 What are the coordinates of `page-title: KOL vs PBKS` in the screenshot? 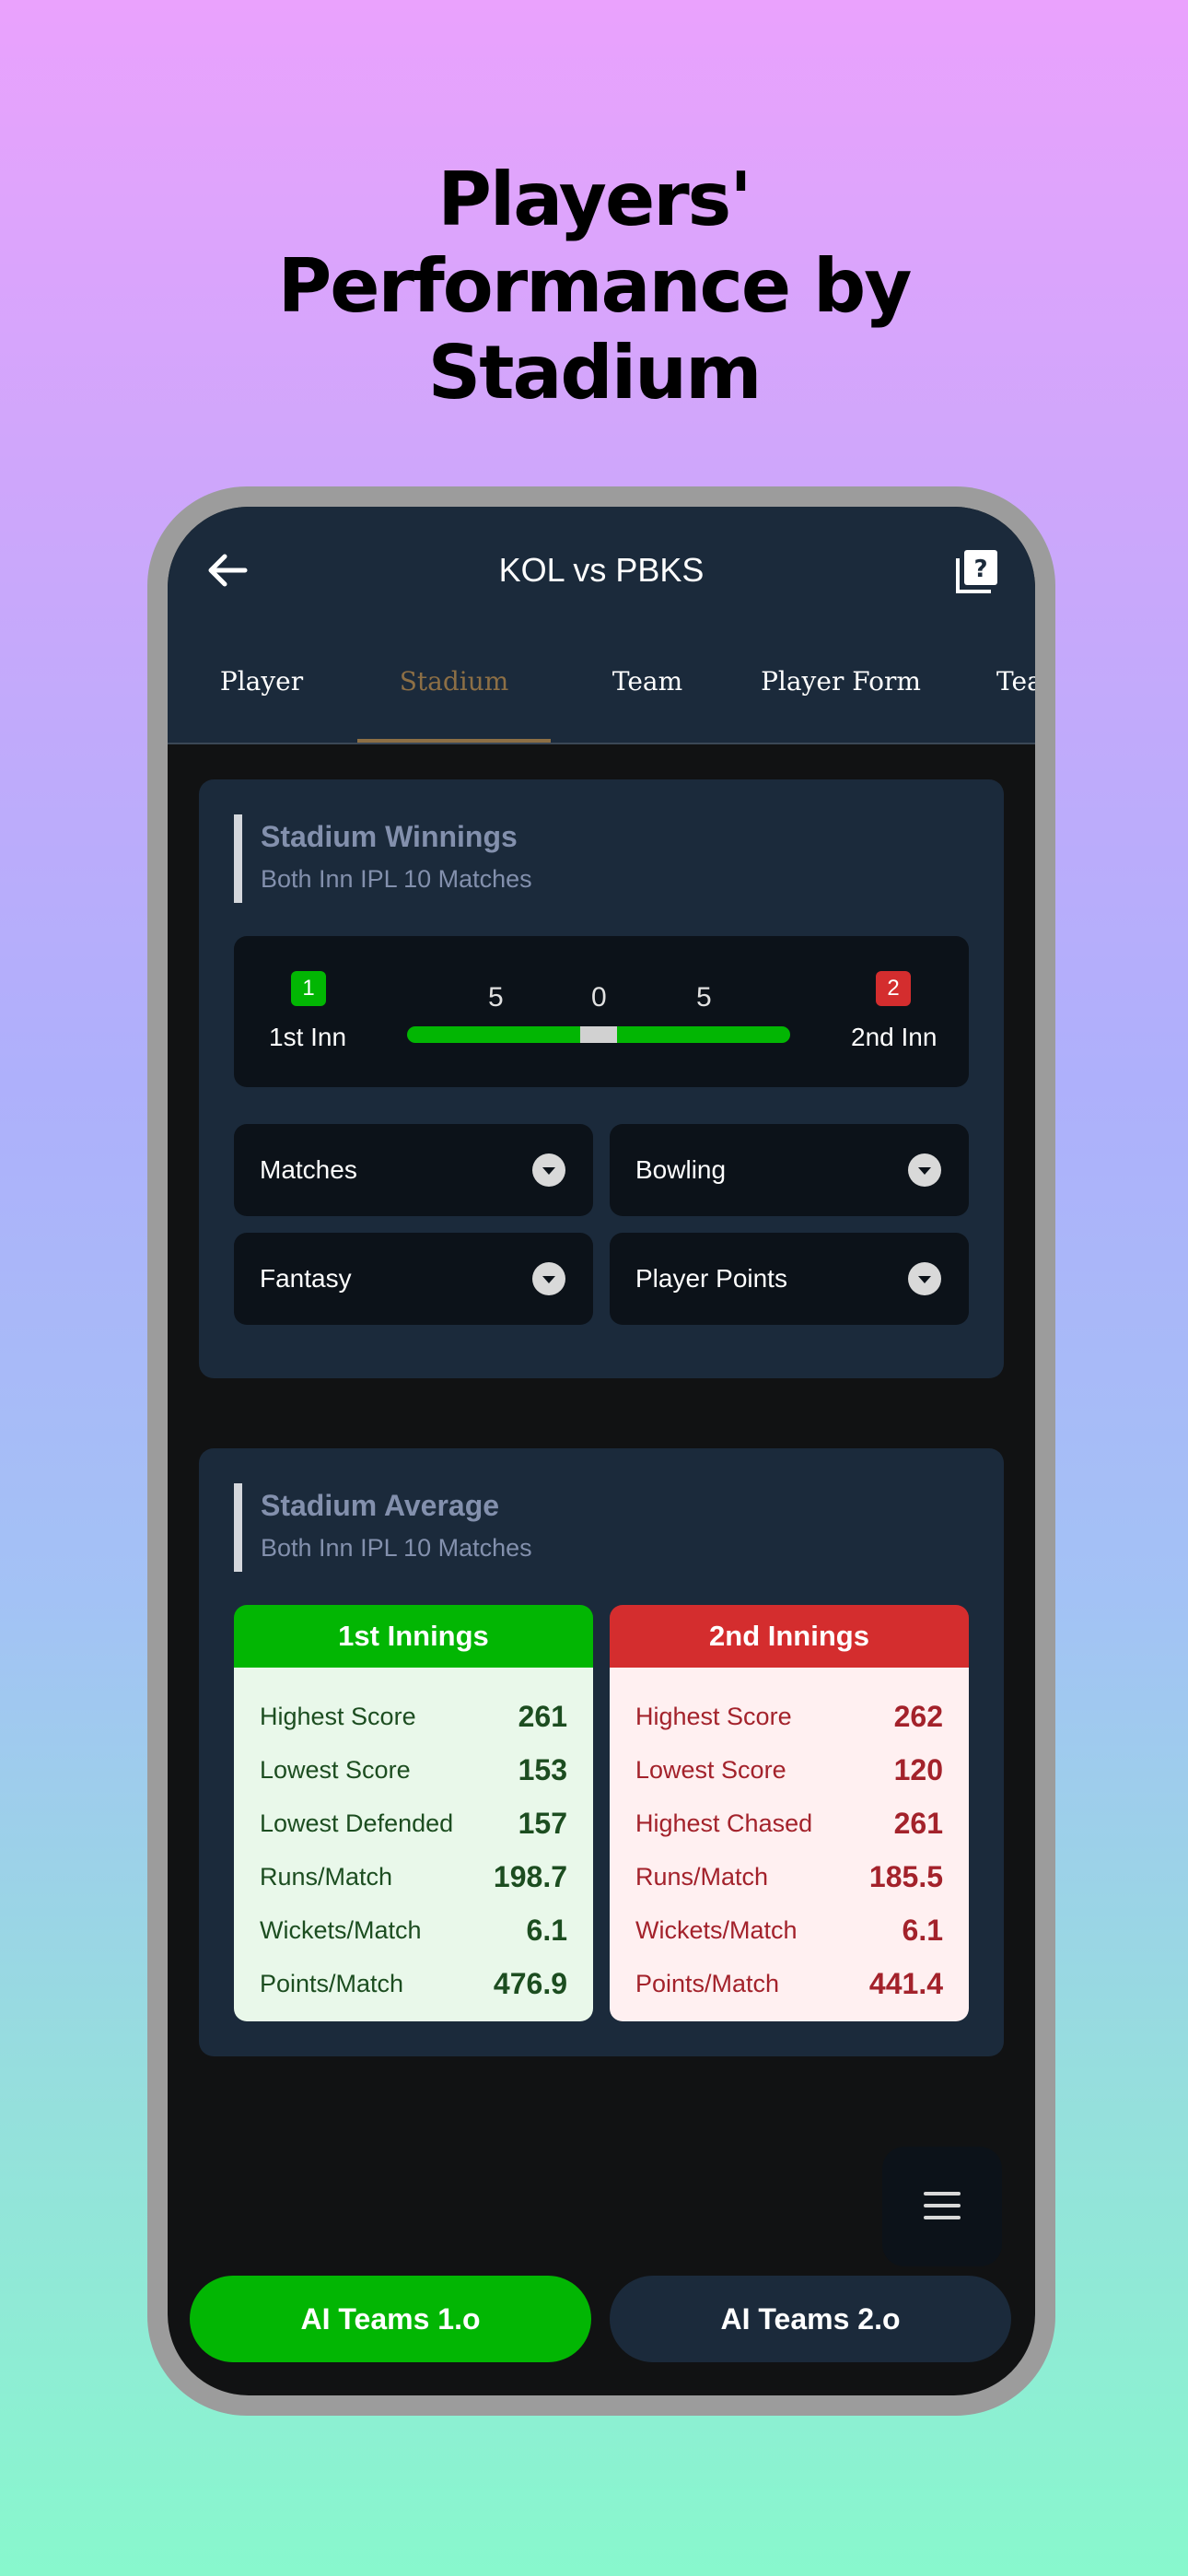 It's located at (601, 570).